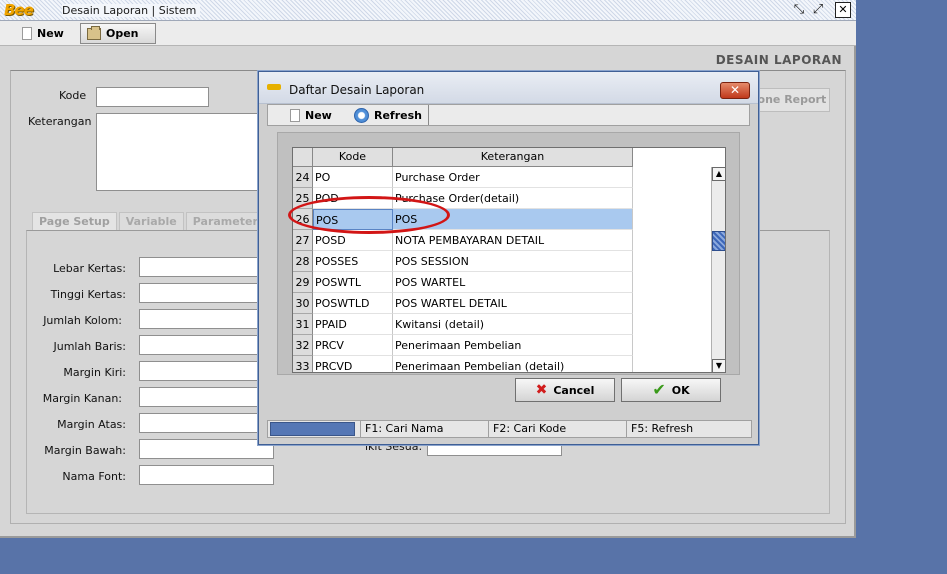 Image resolution: width=947 pixels, height=574 pixels. Describe the element at coordinates (513, 157) in the screenshot. I see `column-header-keterangan: Keterangan` at that location.